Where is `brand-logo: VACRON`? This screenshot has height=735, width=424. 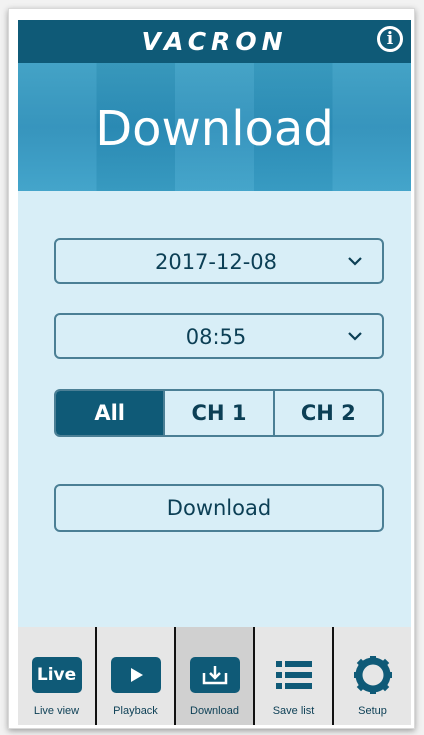 brand-logo: VACRON is located at coordinates (214, 41).